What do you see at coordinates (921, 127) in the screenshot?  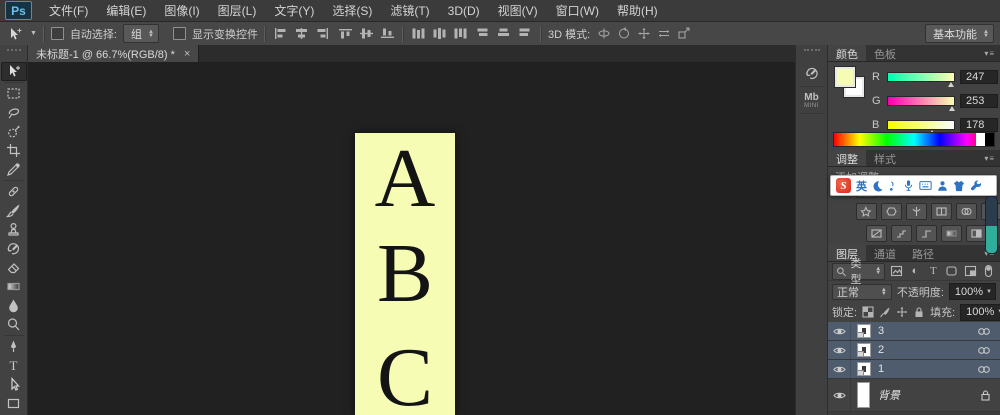 I see `blue-channel-slider` at bounding box center [921, 127].